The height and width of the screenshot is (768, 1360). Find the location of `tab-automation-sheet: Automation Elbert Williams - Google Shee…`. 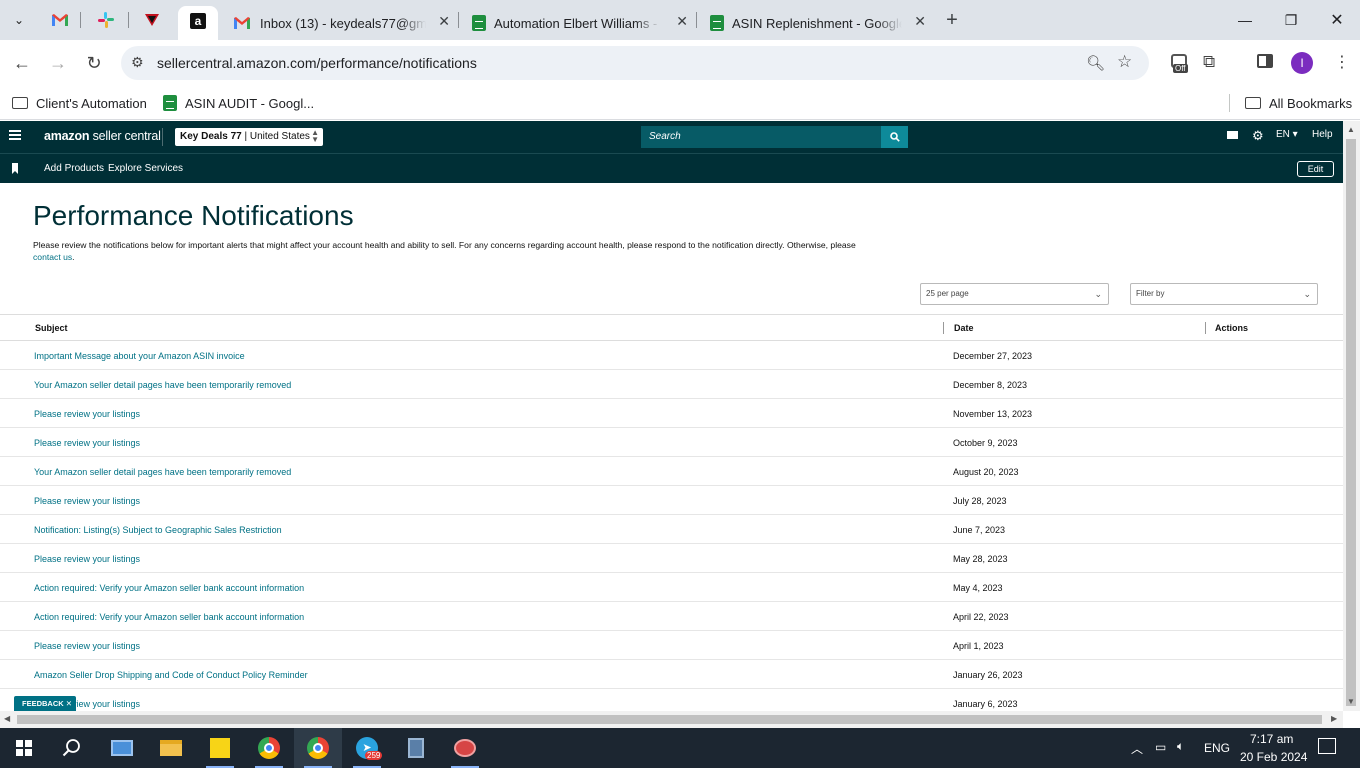

tab-automation-sheet: Automation Elbert Williams - Google Shee… is located at coordinates (578, 23).